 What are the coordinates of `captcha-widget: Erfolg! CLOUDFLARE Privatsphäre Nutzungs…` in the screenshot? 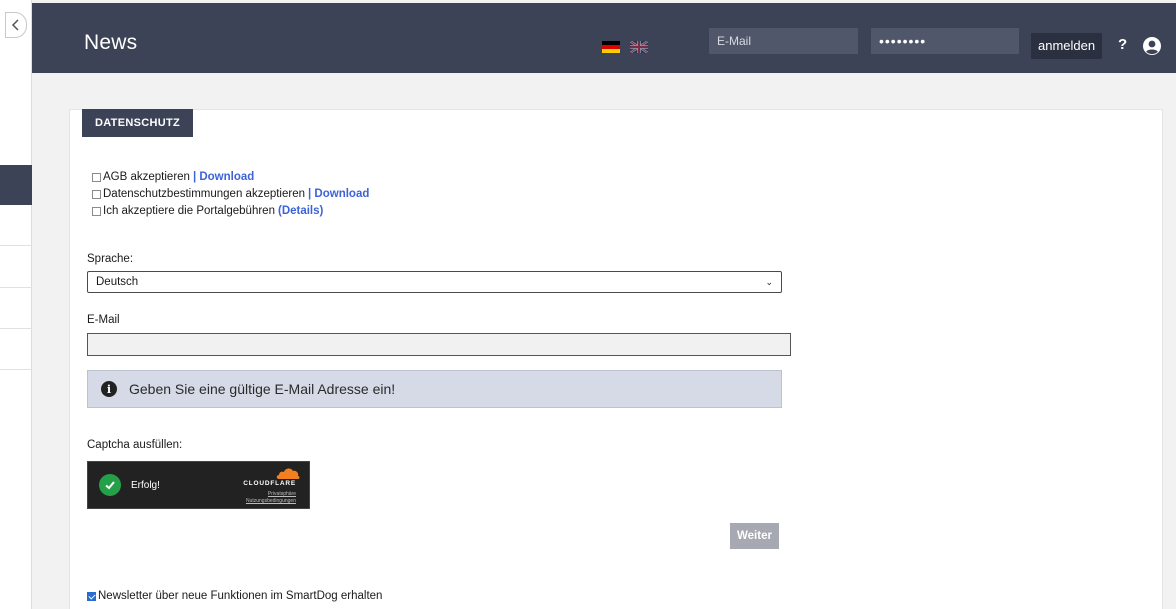 It's located at (198, 485).